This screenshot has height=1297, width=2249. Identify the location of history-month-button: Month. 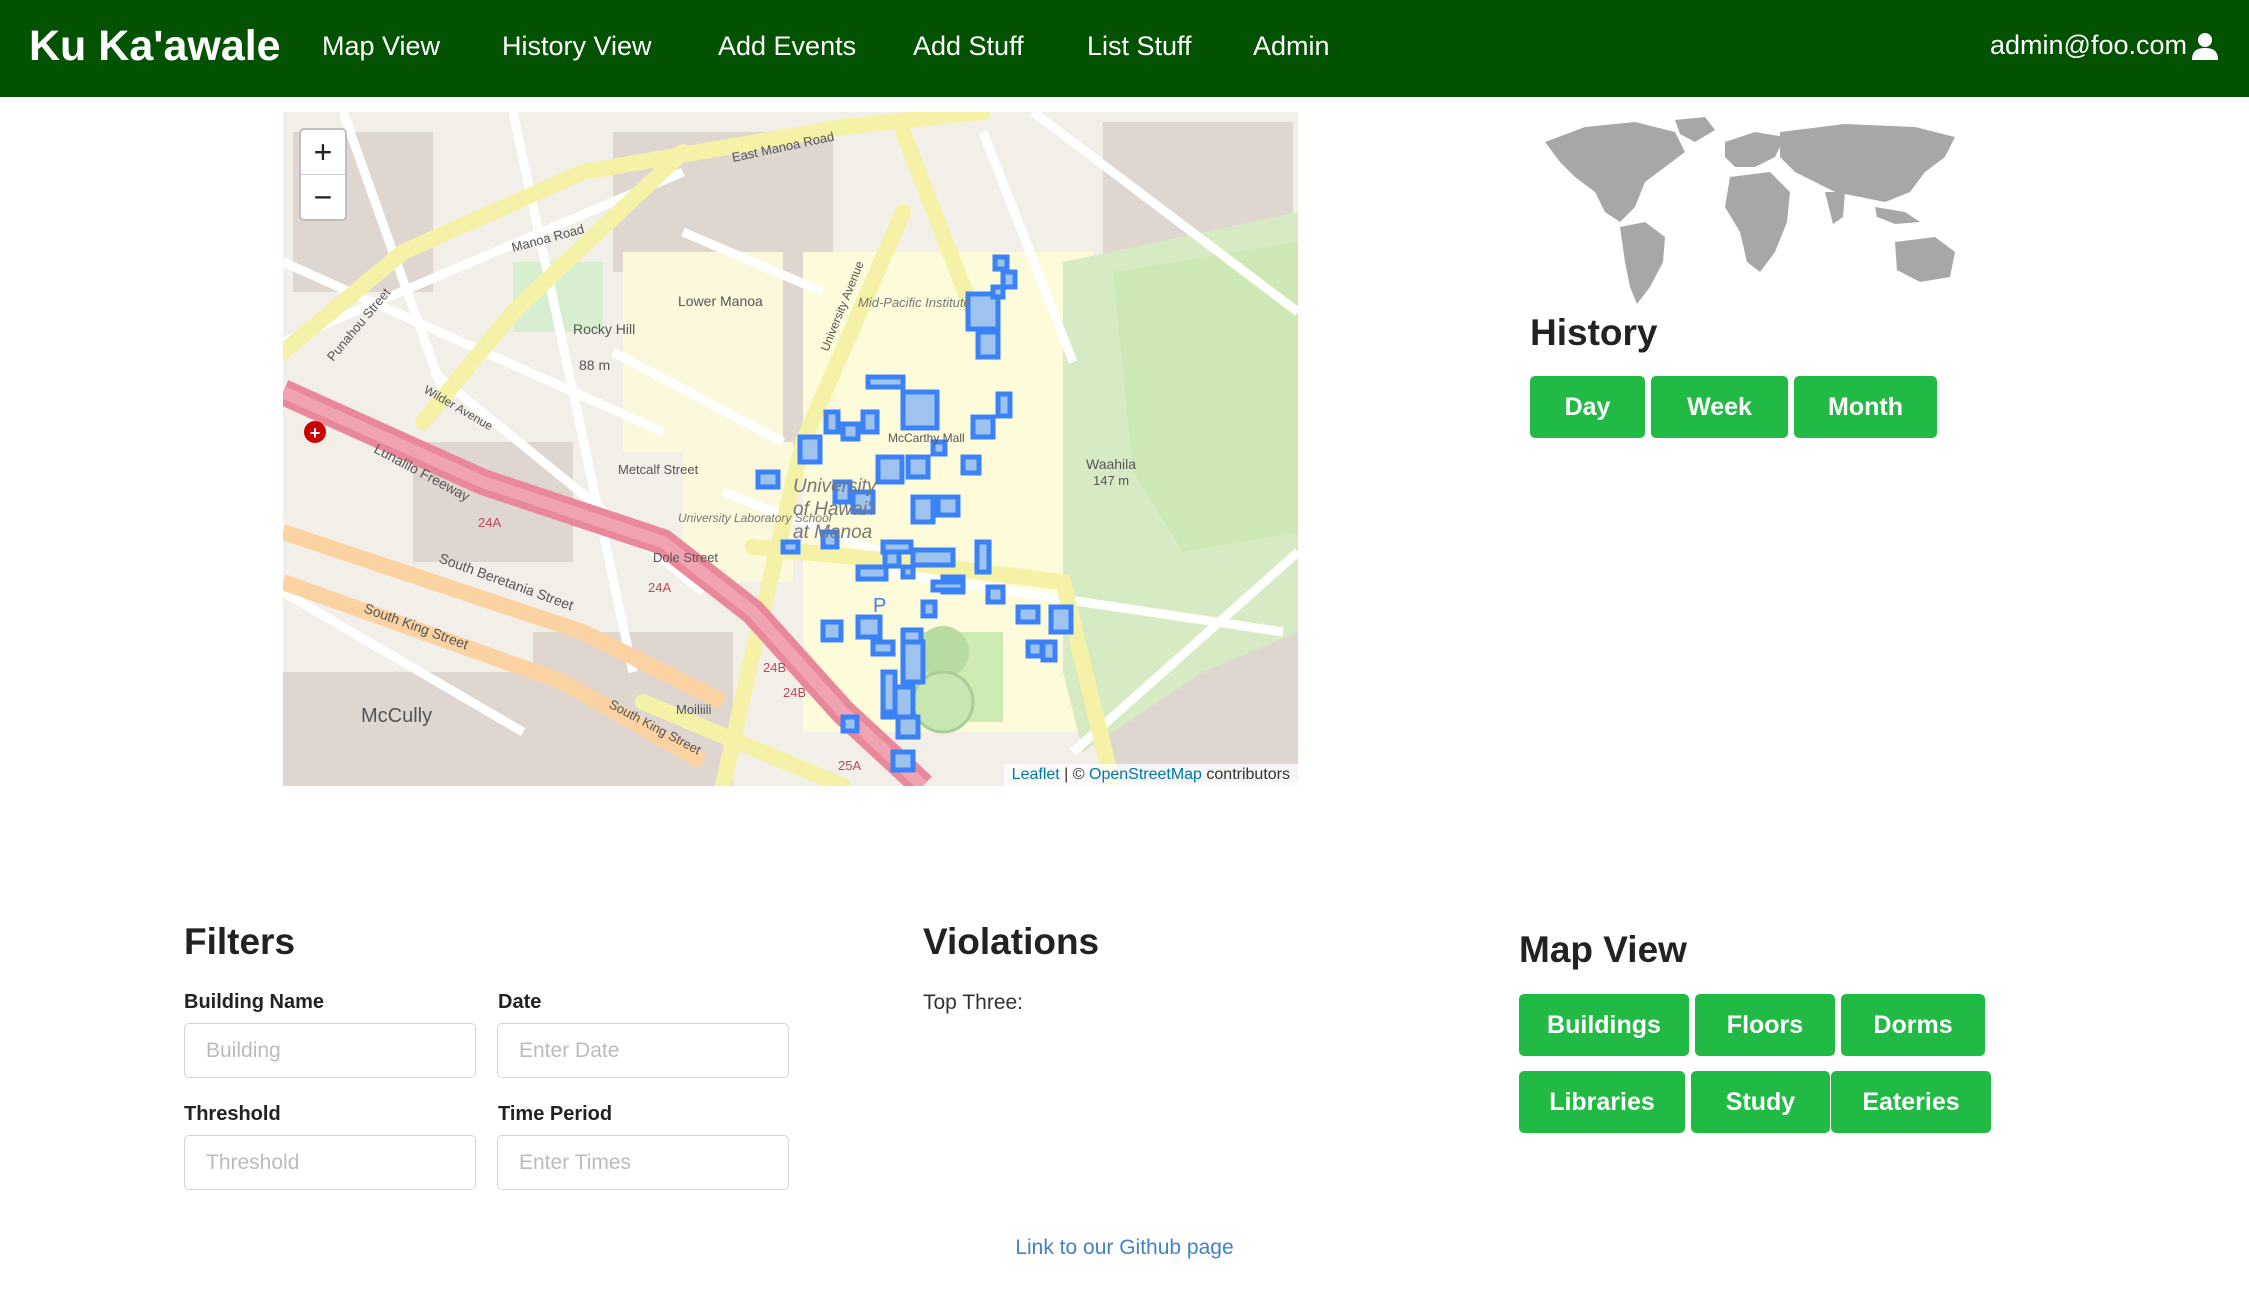
(1865, 407).